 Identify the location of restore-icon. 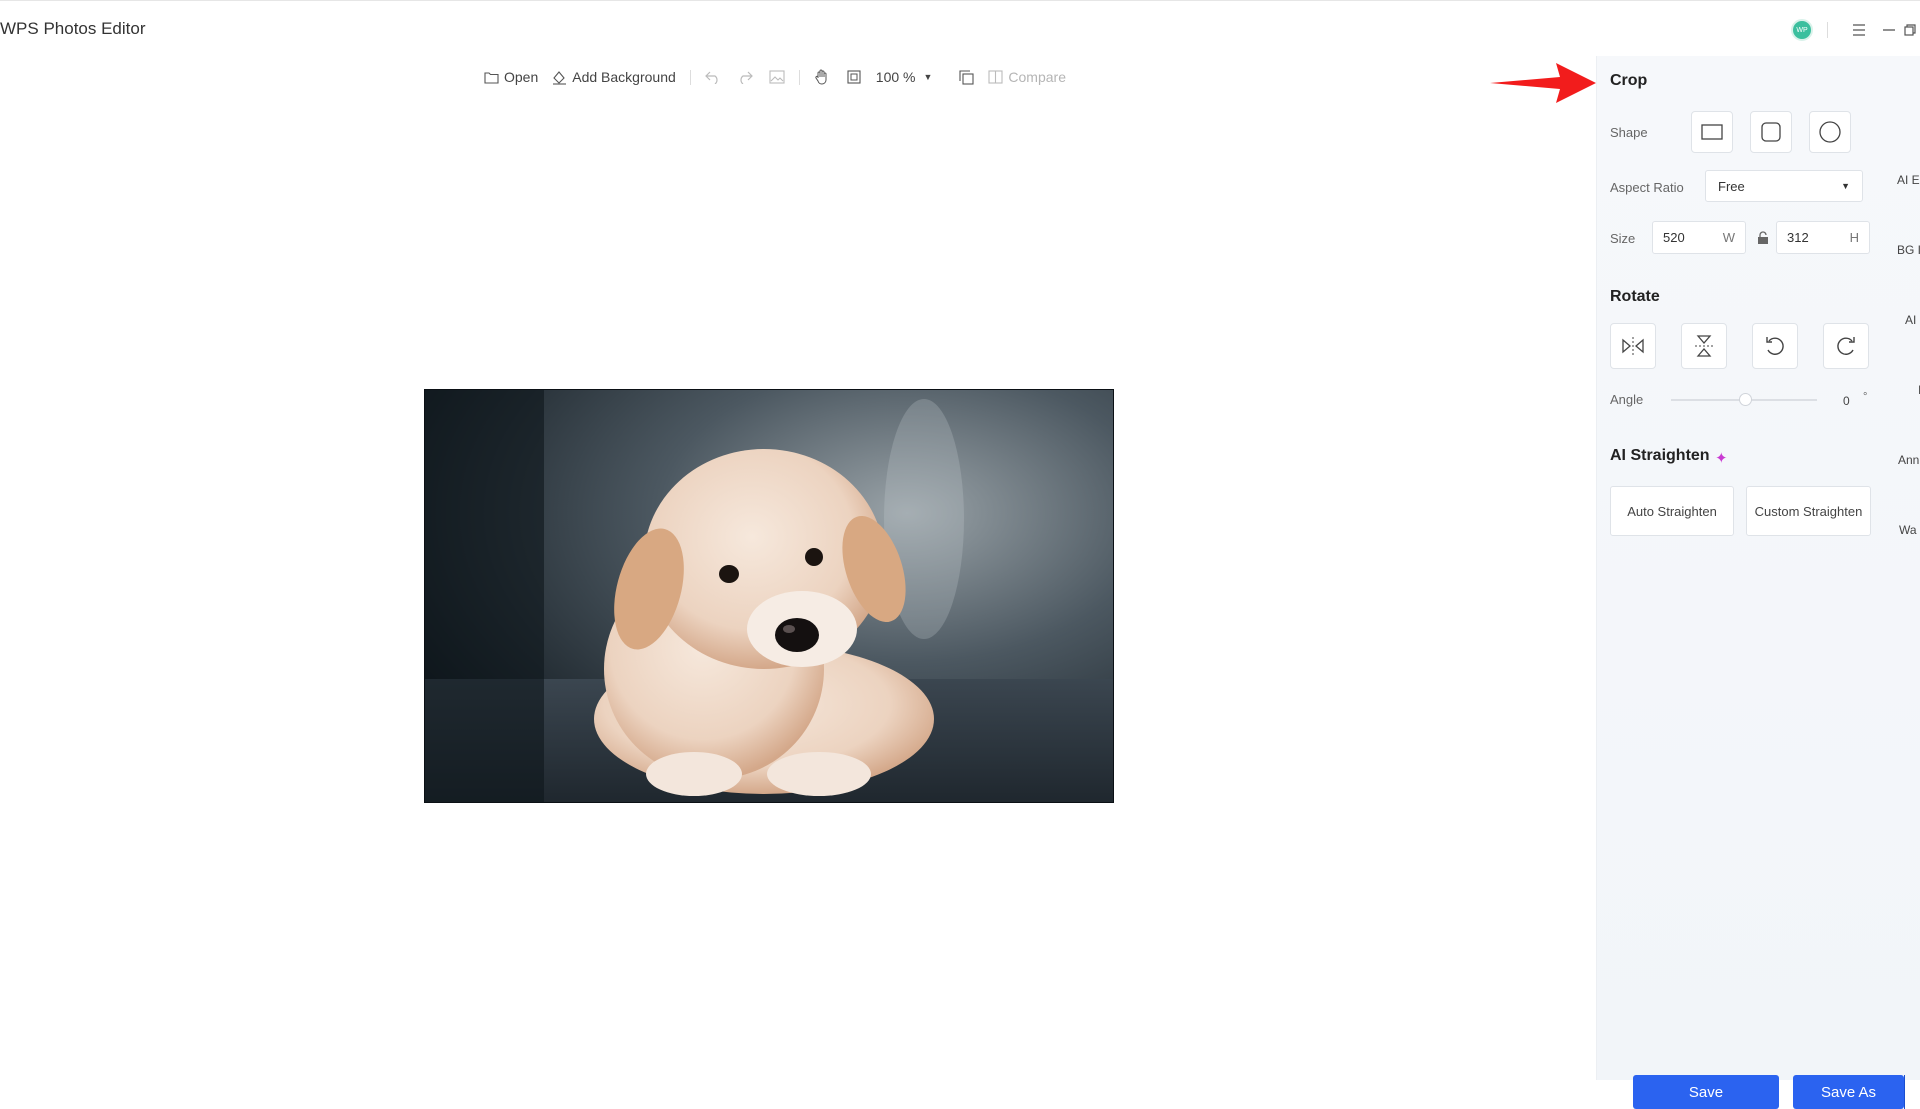
(1912, 30).